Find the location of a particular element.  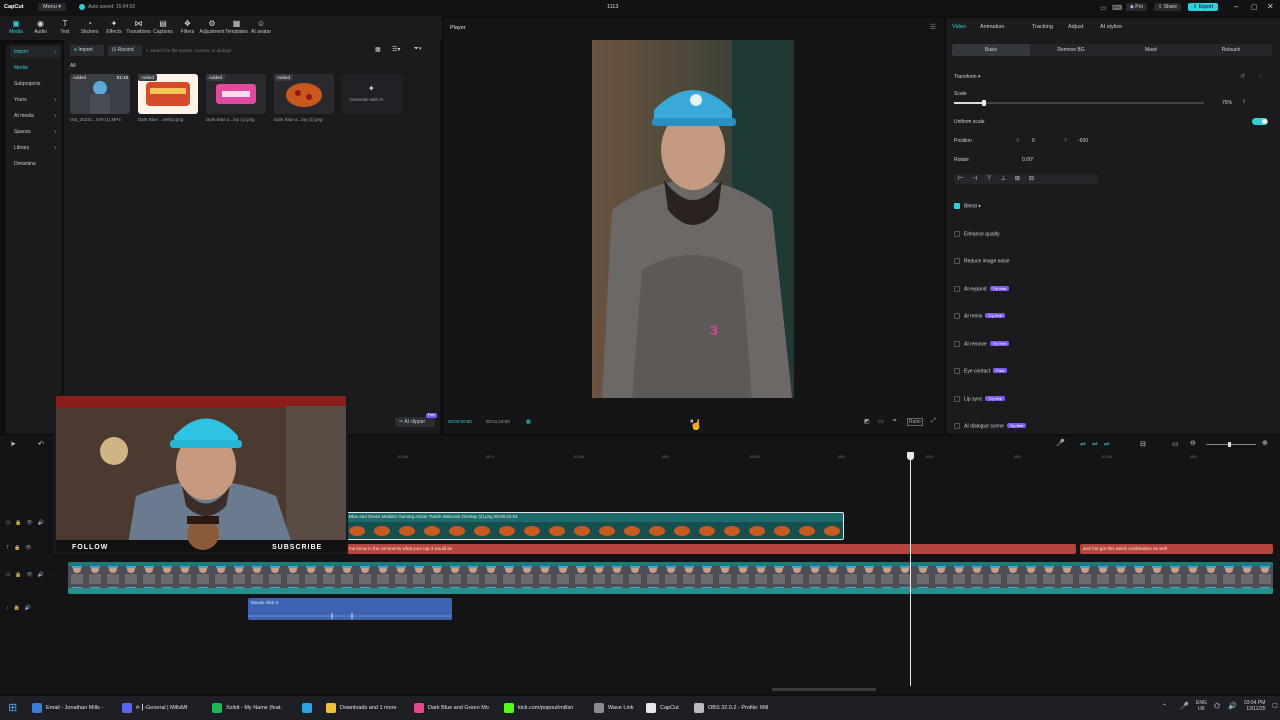

nav-spaces: Spaces › is located at coordinates (35, 132).